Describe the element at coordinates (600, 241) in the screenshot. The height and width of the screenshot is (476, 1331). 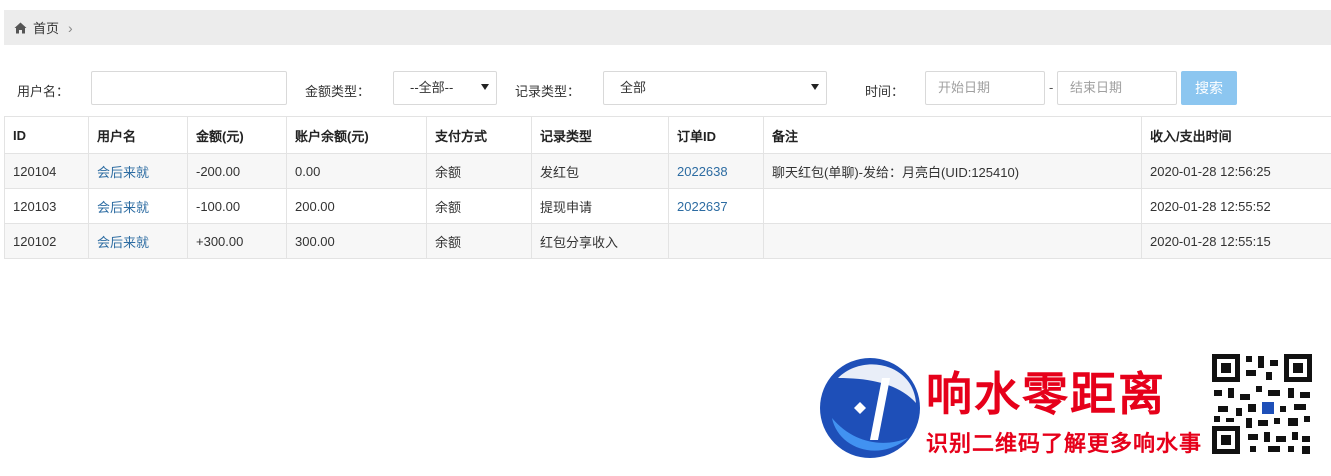
I see `cell-record-type: 红包分享收入` at that location.